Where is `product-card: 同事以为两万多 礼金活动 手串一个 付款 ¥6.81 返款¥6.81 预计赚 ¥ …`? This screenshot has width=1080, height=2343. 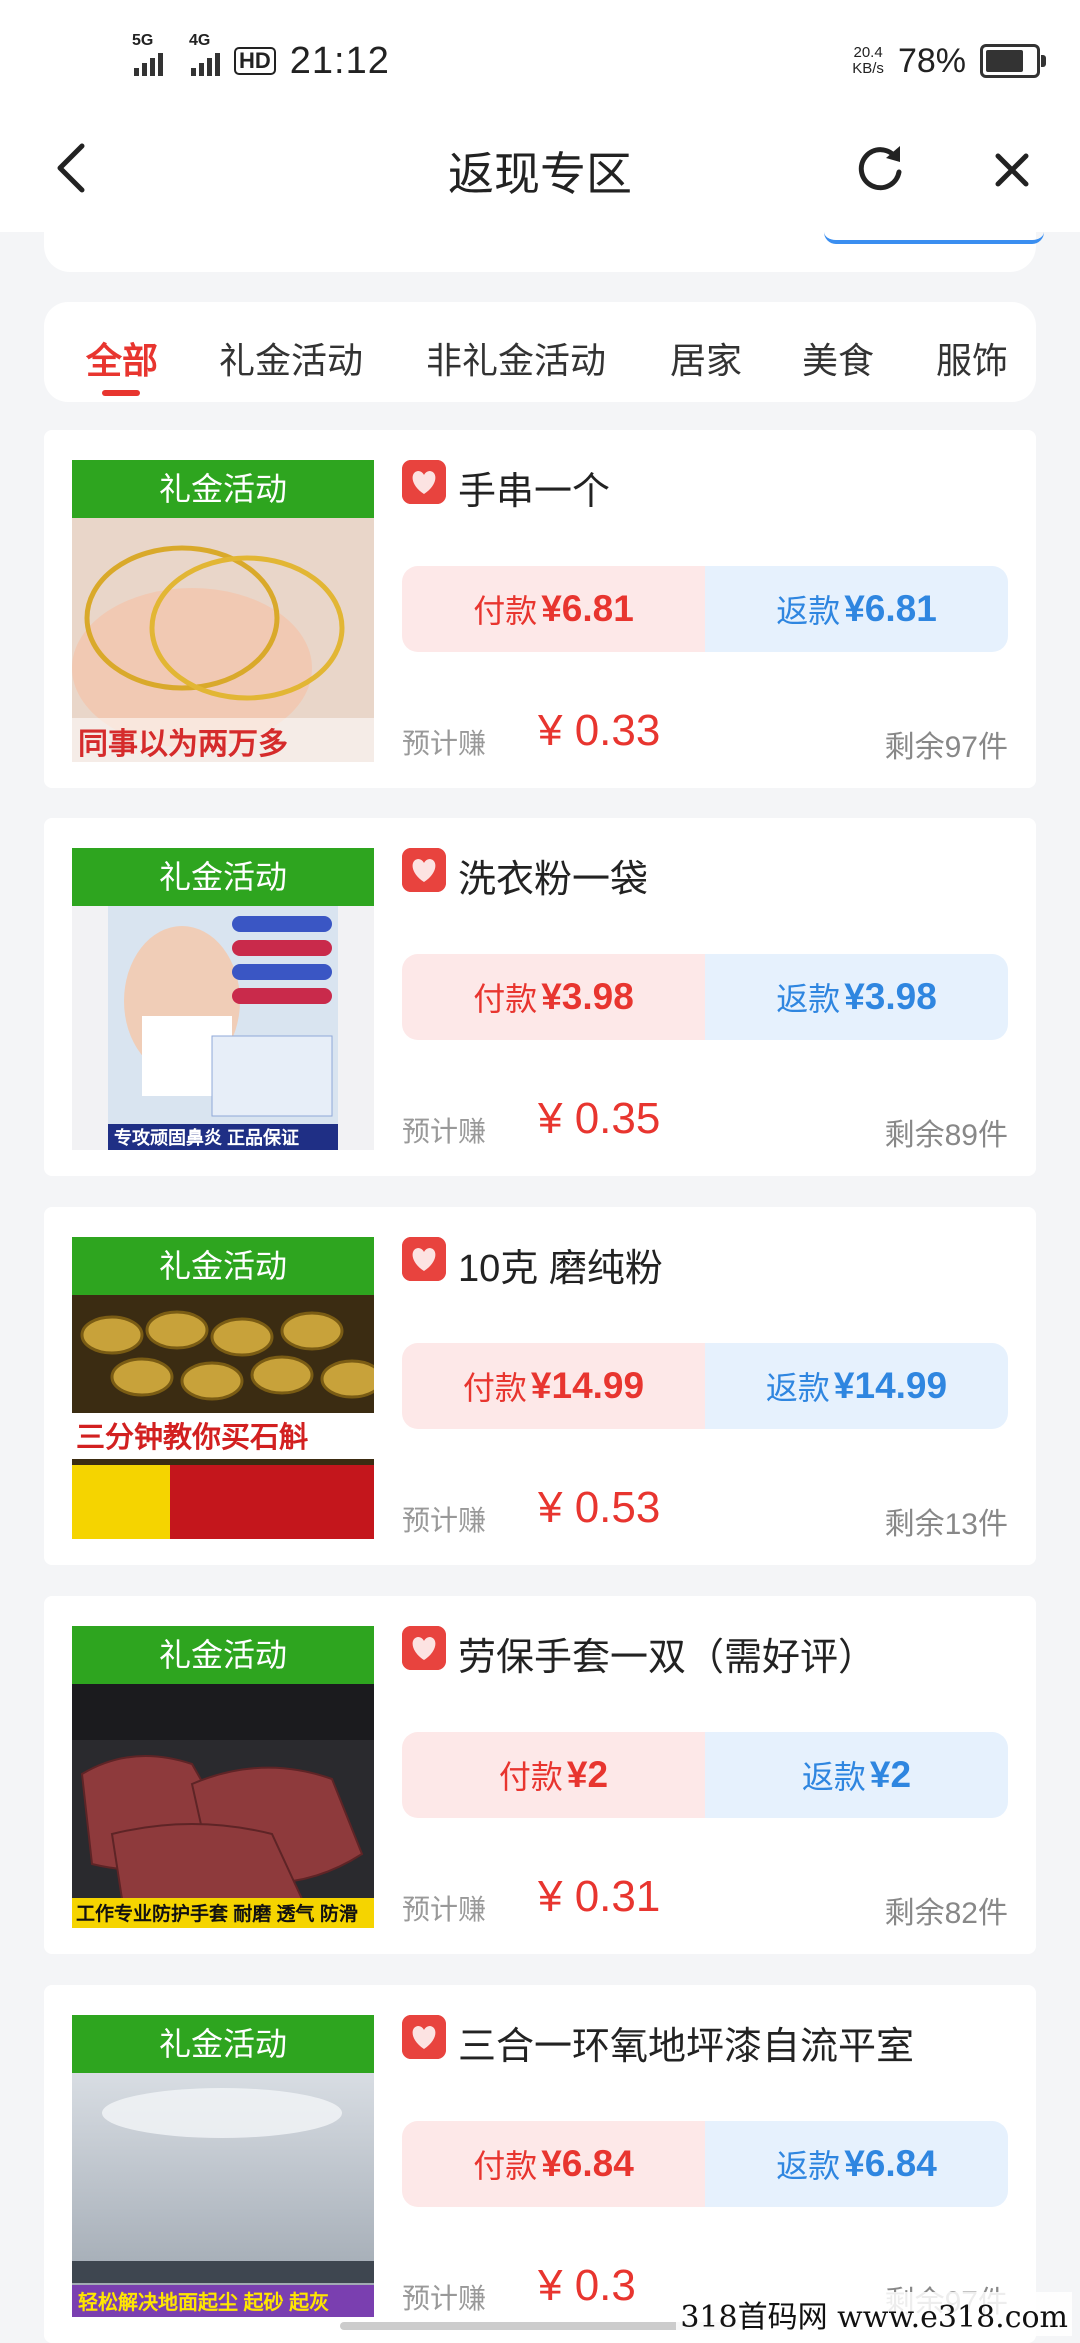 product-card: 同事以为两万多 礼金活动 手串一个 付款 ¥6.81 返款¥6.81 预计赚 ¥ … is located at coordinates (540, 609).